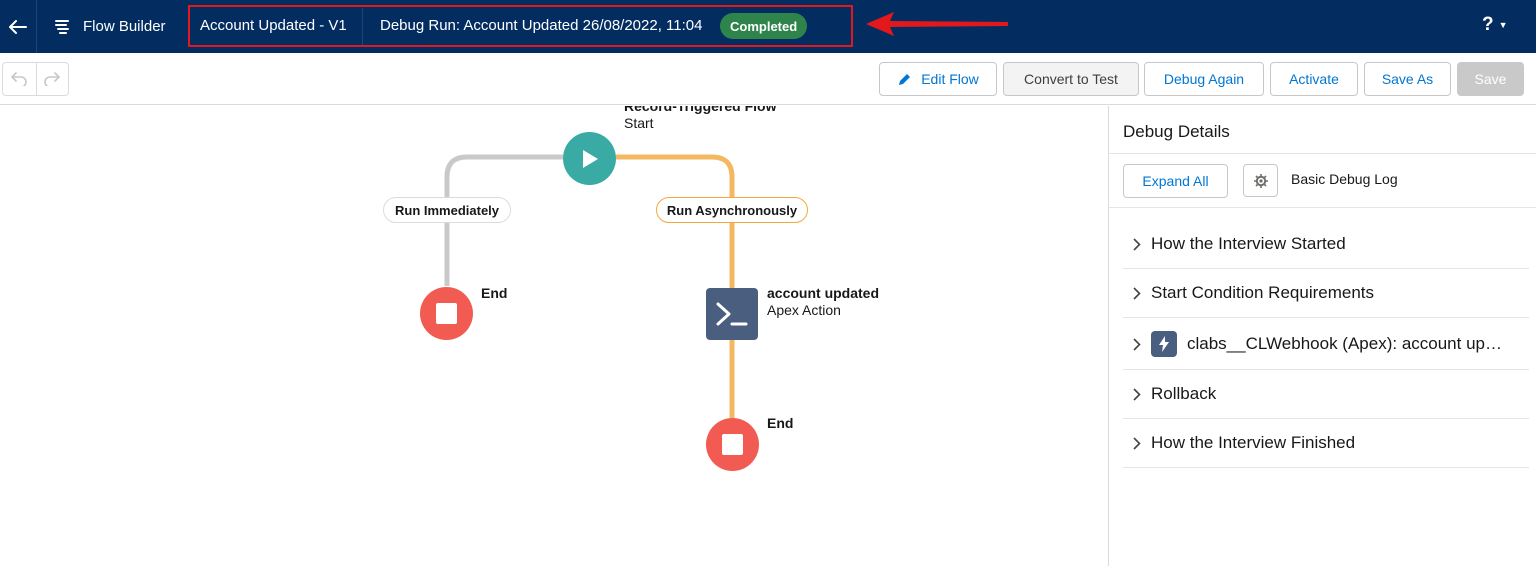  I want to click on help-menu: ? ▼, so click(1495, 25).